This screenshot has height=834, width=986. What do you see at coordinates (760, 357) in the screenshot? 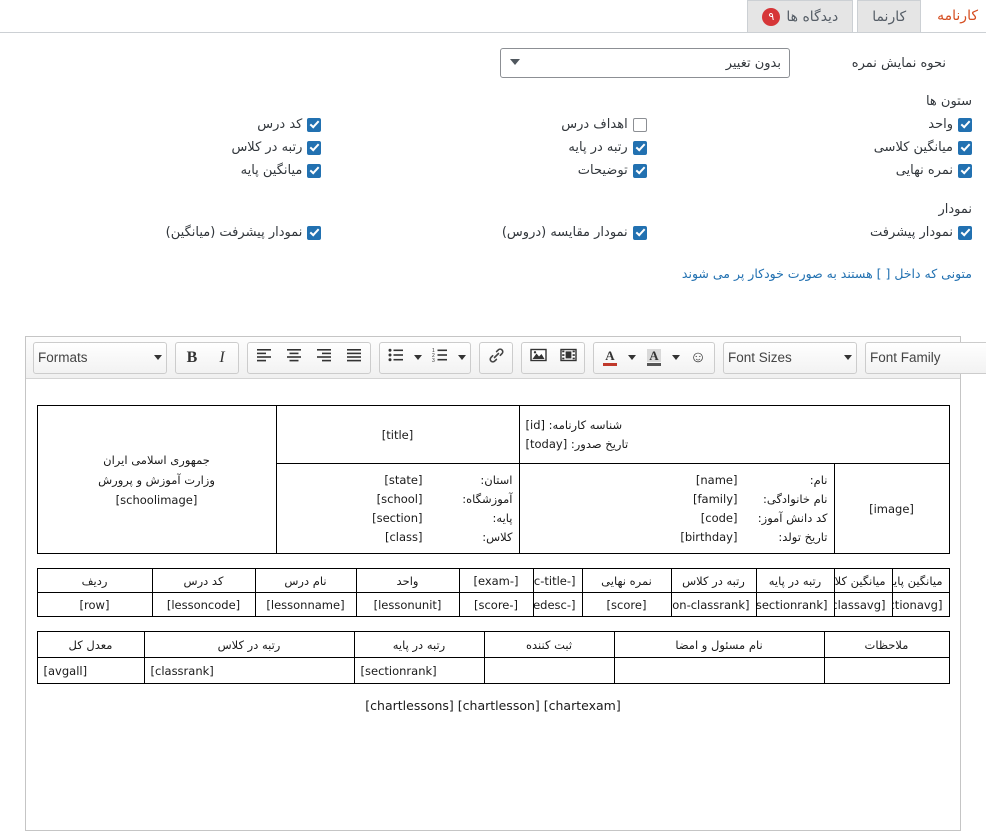
I see `font-sizes-label: Font Sizes` at bounding box center [760, 357].